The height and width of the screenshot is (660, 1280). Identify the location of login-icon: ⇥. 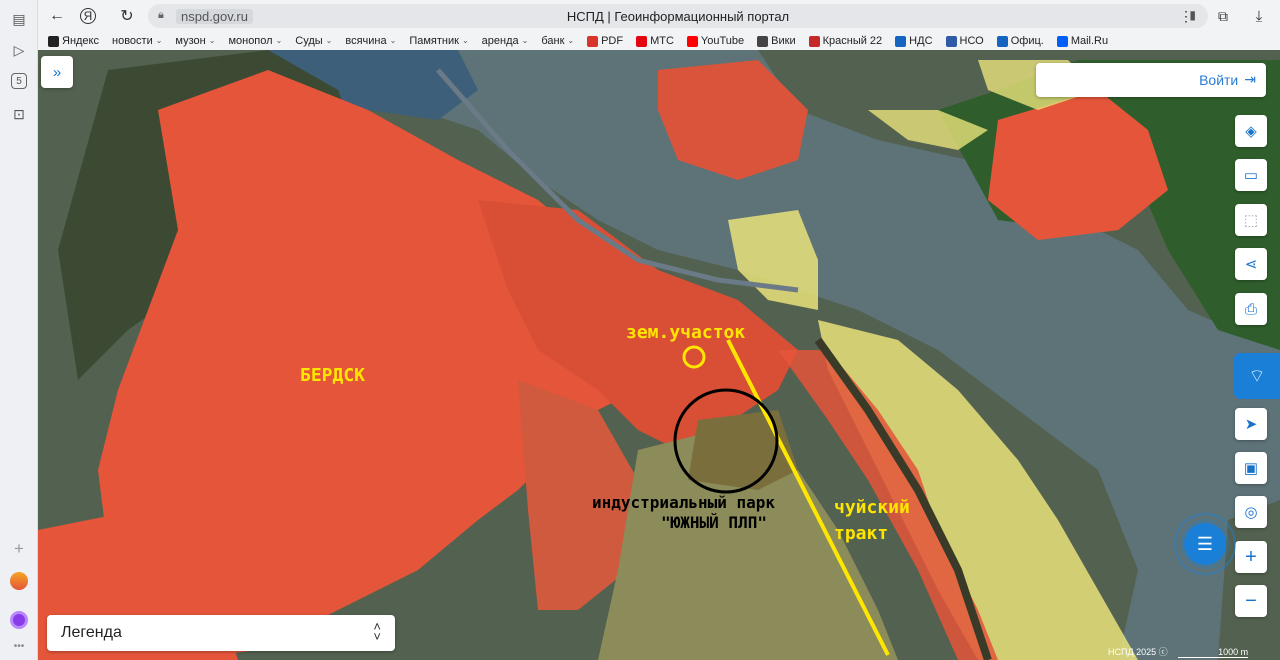
(1250, 79).